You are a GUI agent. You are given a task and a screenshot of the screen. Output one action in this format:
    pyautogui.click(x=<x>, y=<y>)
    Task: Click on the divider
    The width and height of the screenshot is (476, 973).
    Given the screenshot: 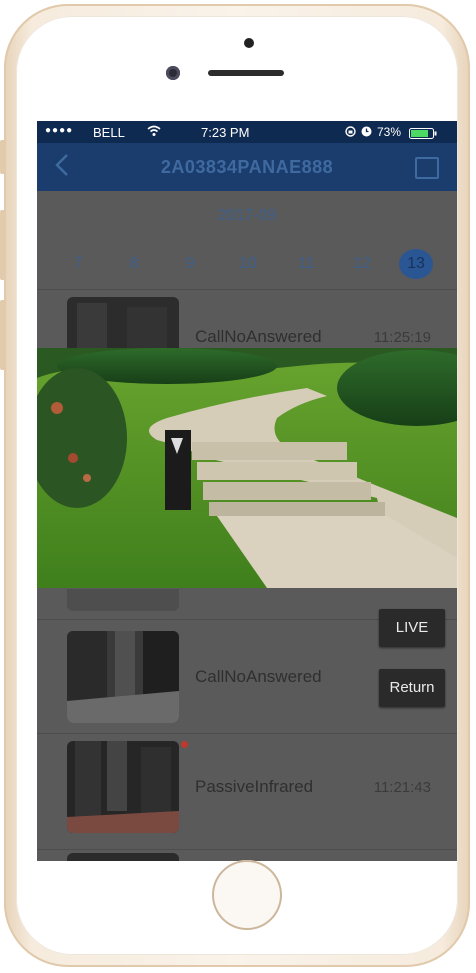 What is the action you would take?
    pyautogui.click(x=247, y=849)
    